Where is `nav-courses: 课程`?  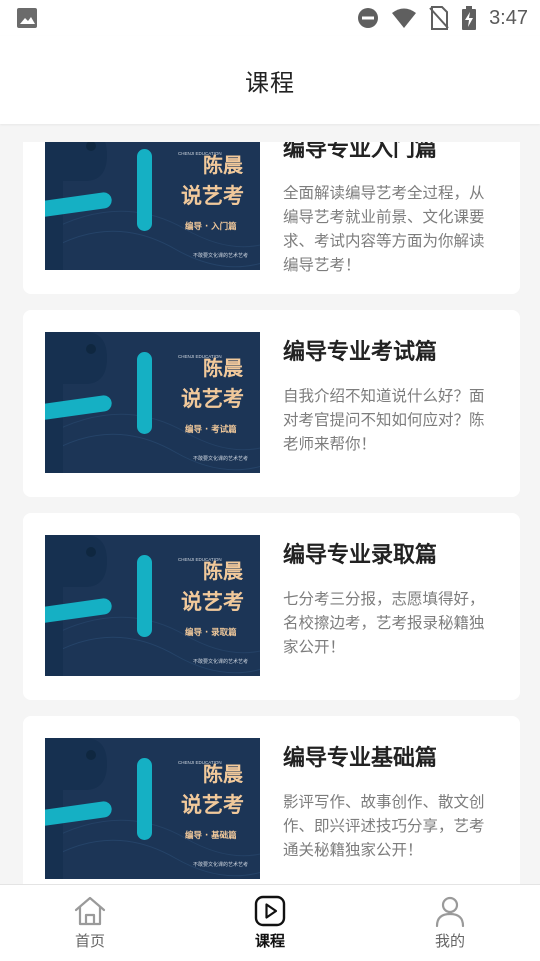 nav-courses: 课程 is located at coordinates (270, 923).